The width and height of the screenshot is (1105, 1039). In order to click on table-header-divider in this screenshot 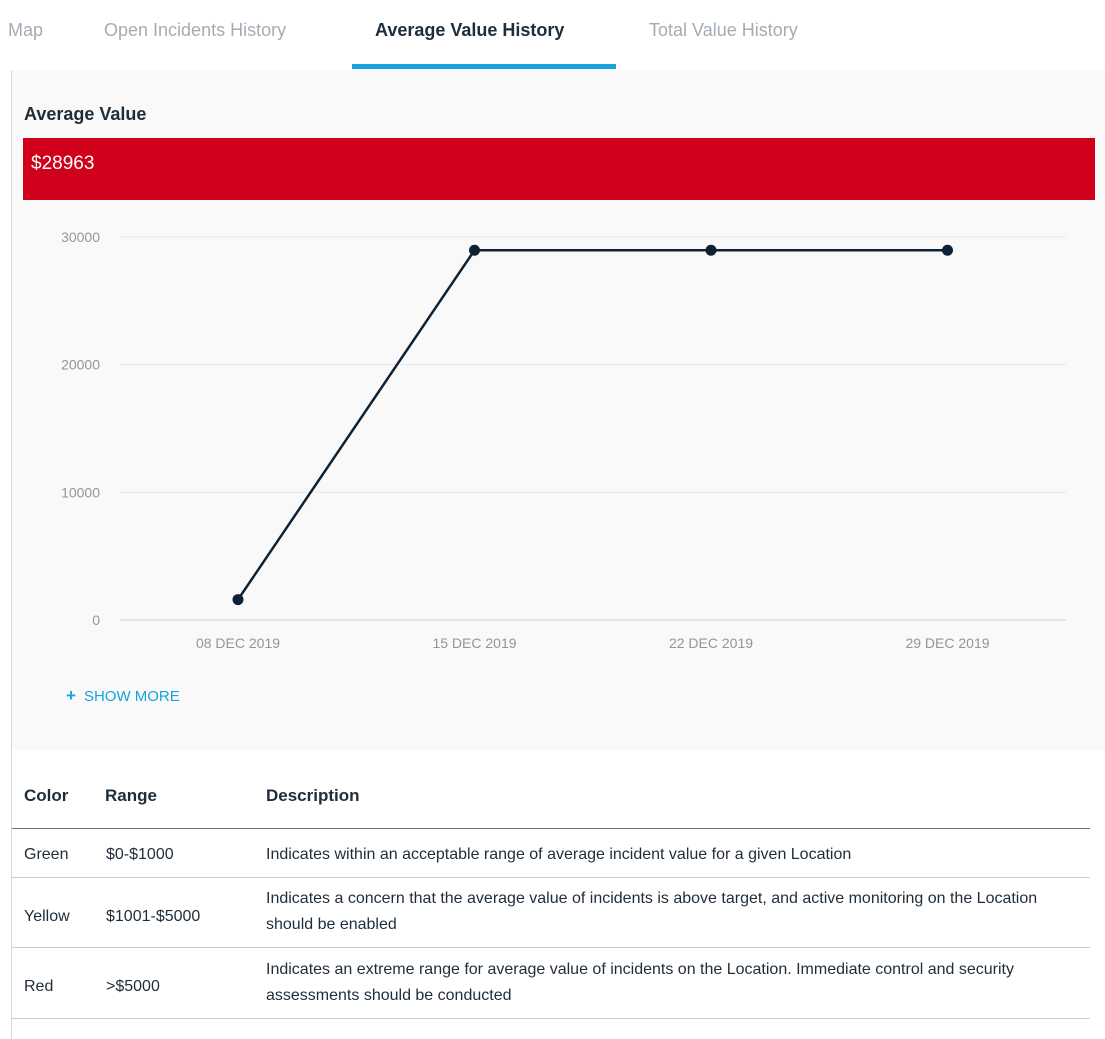, I will do `click(551, 828)`.